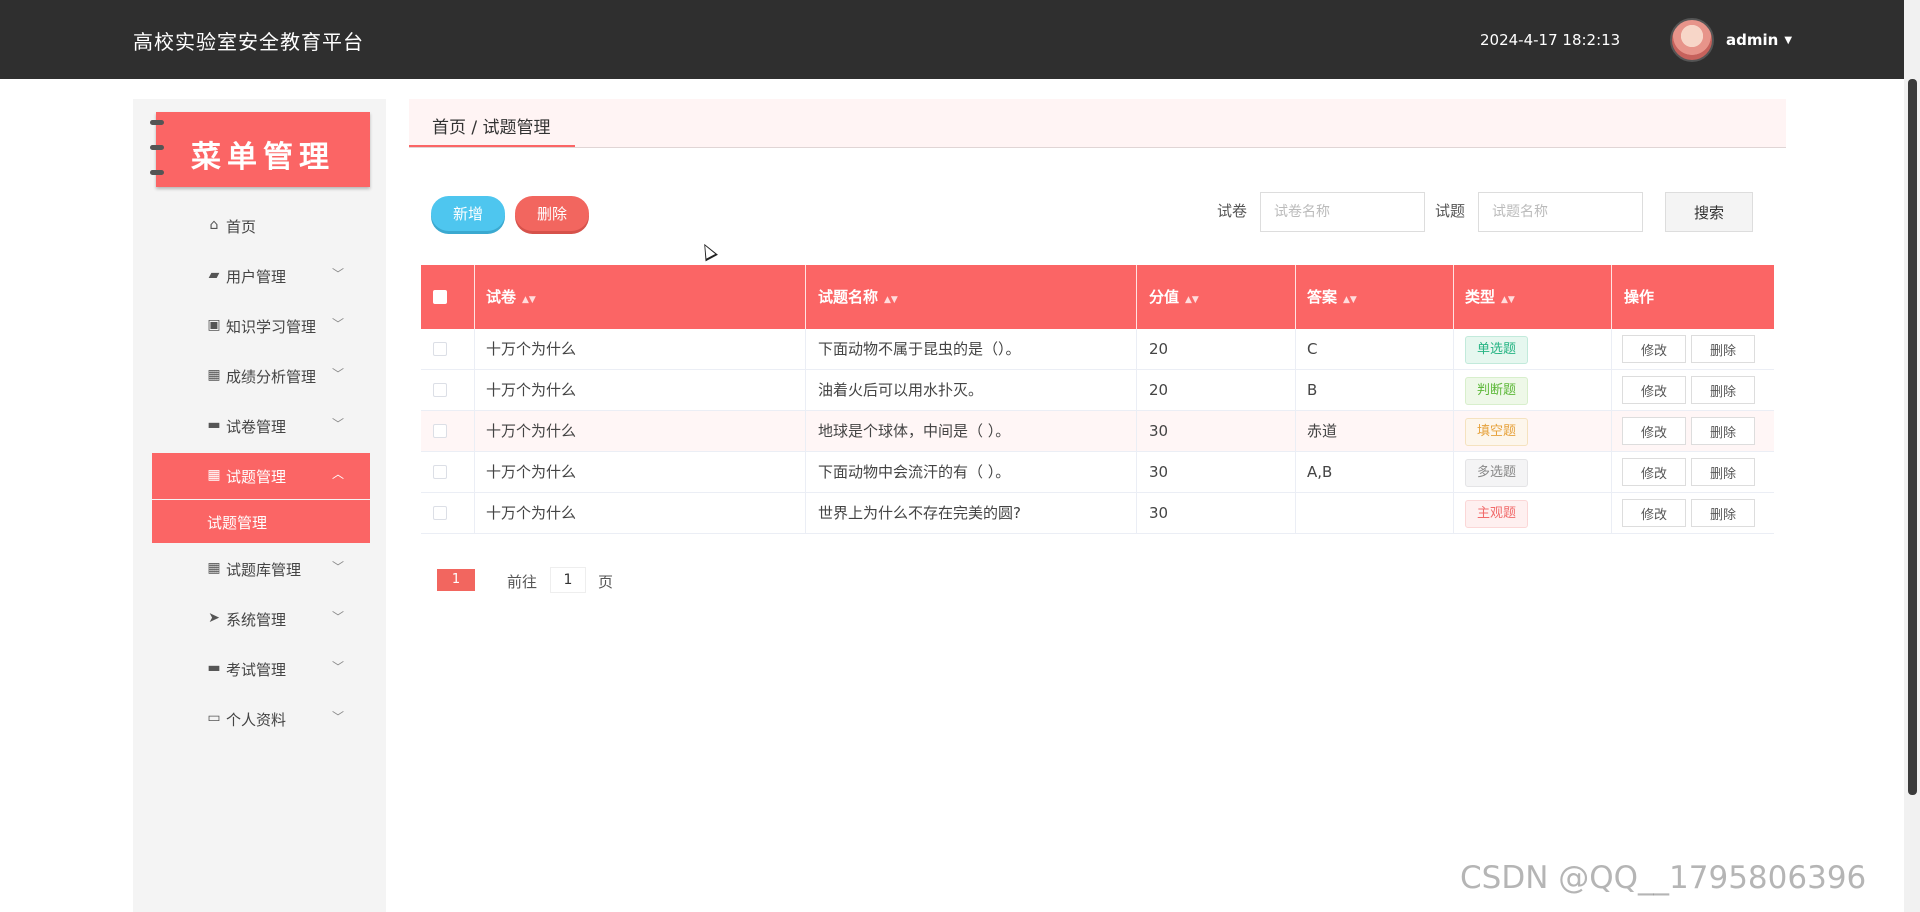  What do you see at coordinates (1788, 40) in the screenshot?
I see `caret-down-icon: ▼` at bounding box center [1788, 40].